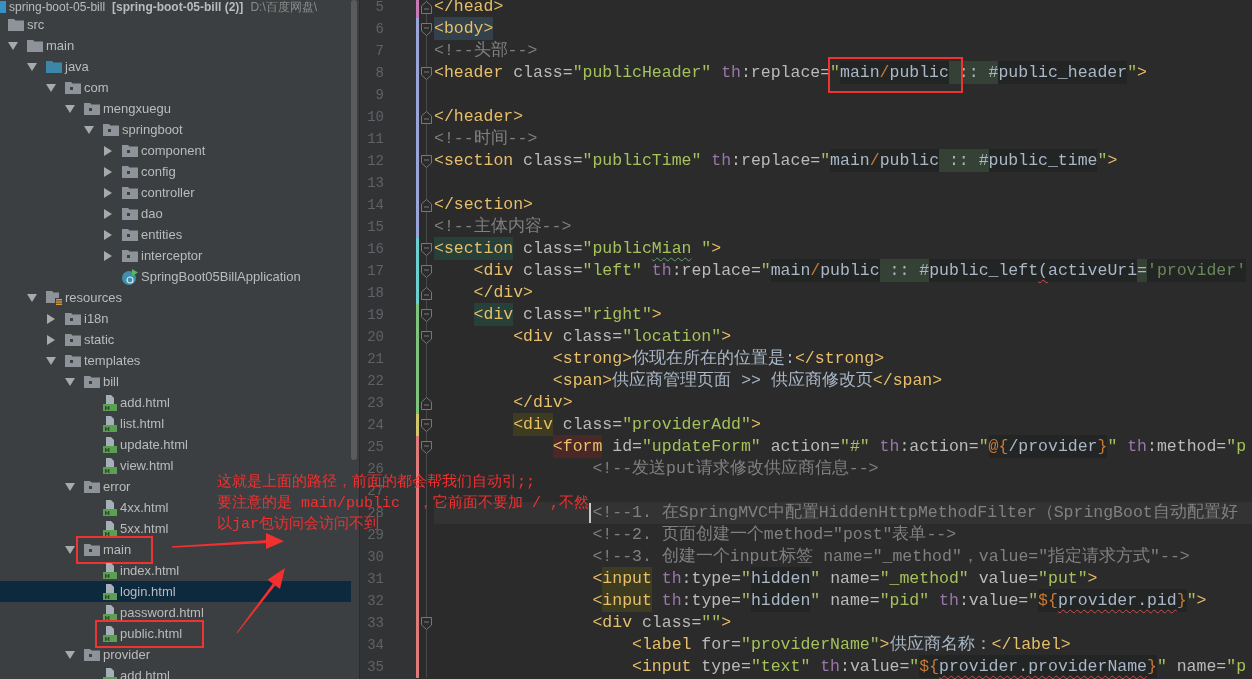  What do you see at coordinates (590, 513) in the screenshot?
I see `text-cursor` at bounding box center [590, 513].